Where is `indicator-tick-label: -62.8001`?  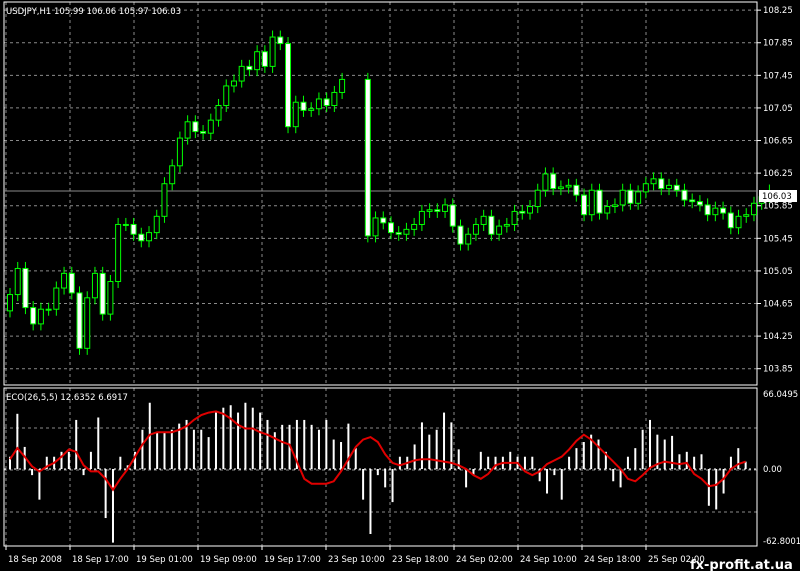 indicator-tick-label: -62.8001 is located at coordinates (781, 542).